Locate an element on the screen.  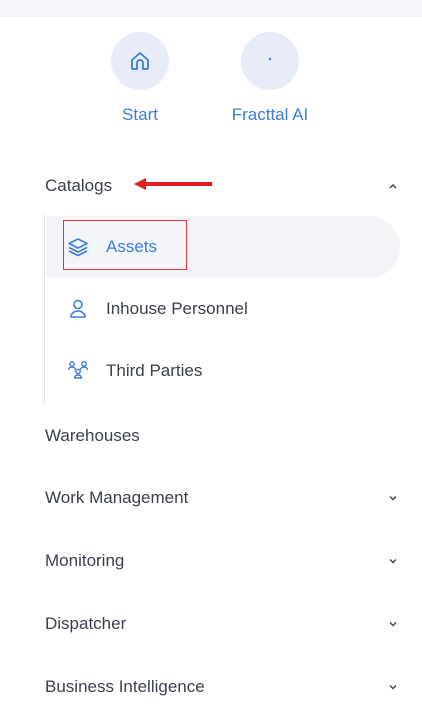
catalogs-guide-line is located at coordinates (44, 309).